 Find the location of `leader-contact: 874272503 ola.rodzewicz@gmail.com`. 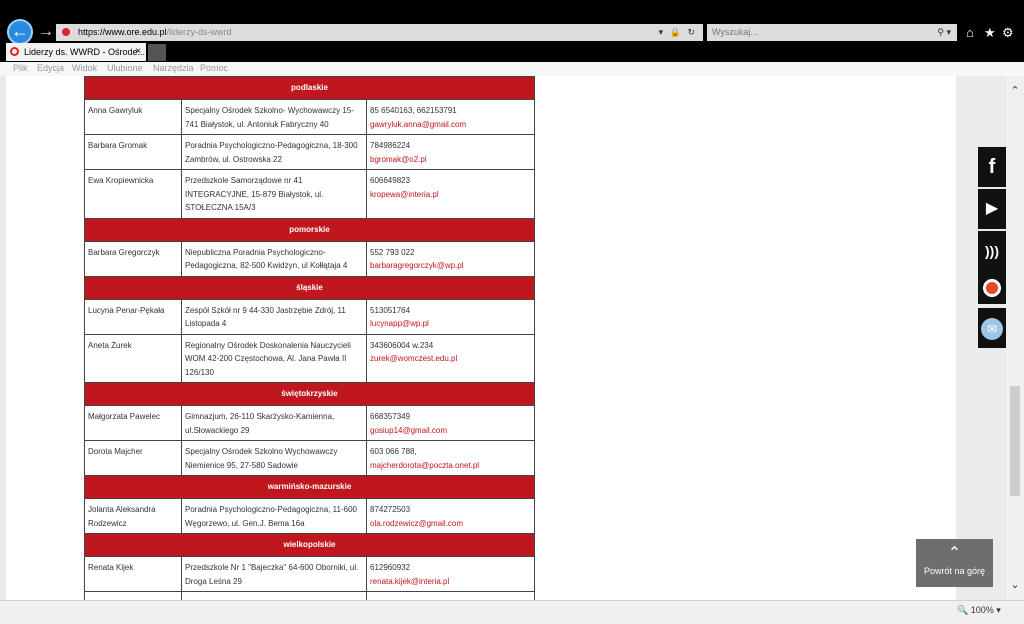

leader-contact: 874272503 ola.rodzewicz@gmail.com is located at coordinates (450, 516).